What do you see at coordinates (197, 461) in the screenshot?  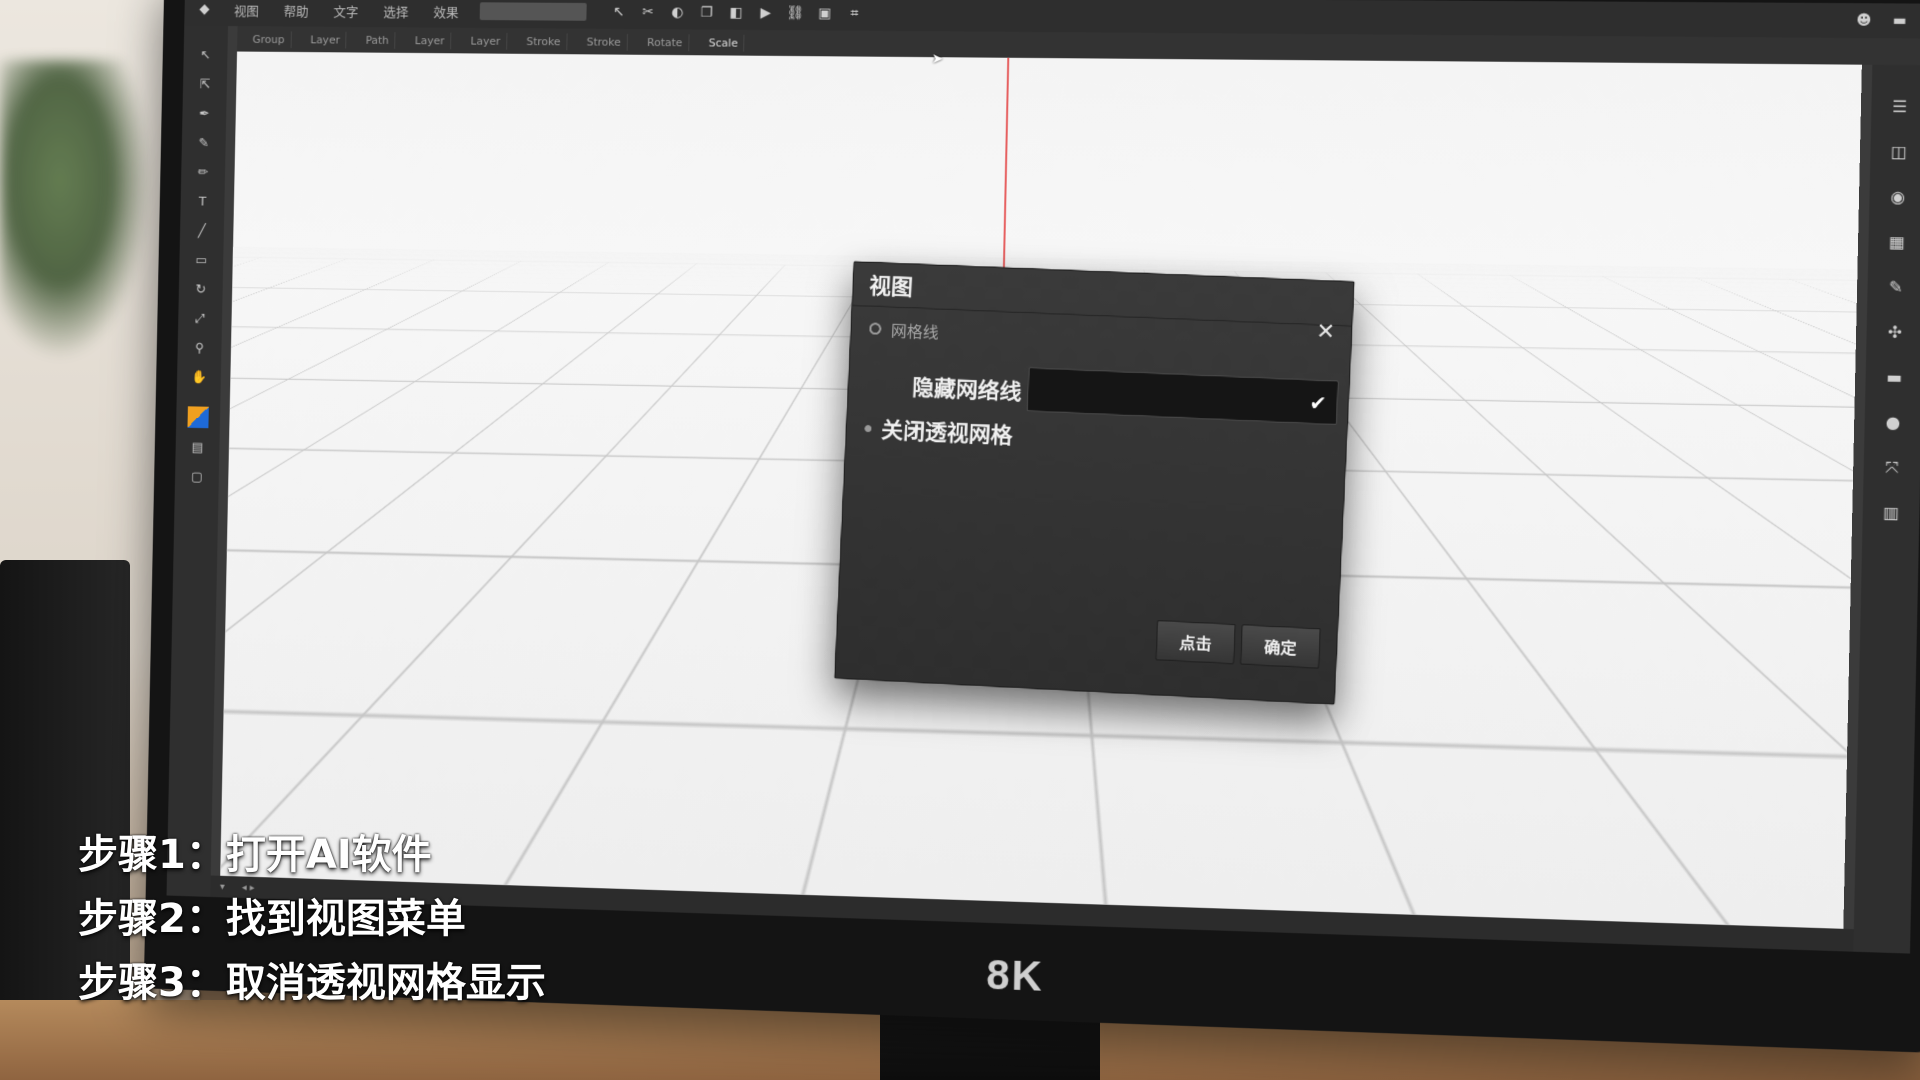 I see `tools-panel: ↖ ⇱ ✒ ✎ ✏ T ╱ ▭ ↻ ⤢ ⚲ ✋ ▤ ▢` at bounding box center [197, 461].